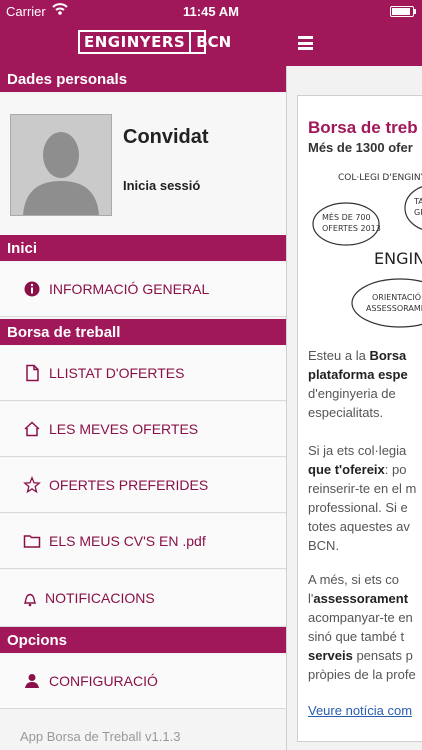  Describe the element at coordinates (398, 258) in the screenshot. I see `illus-center: ENGINYE` at that location.